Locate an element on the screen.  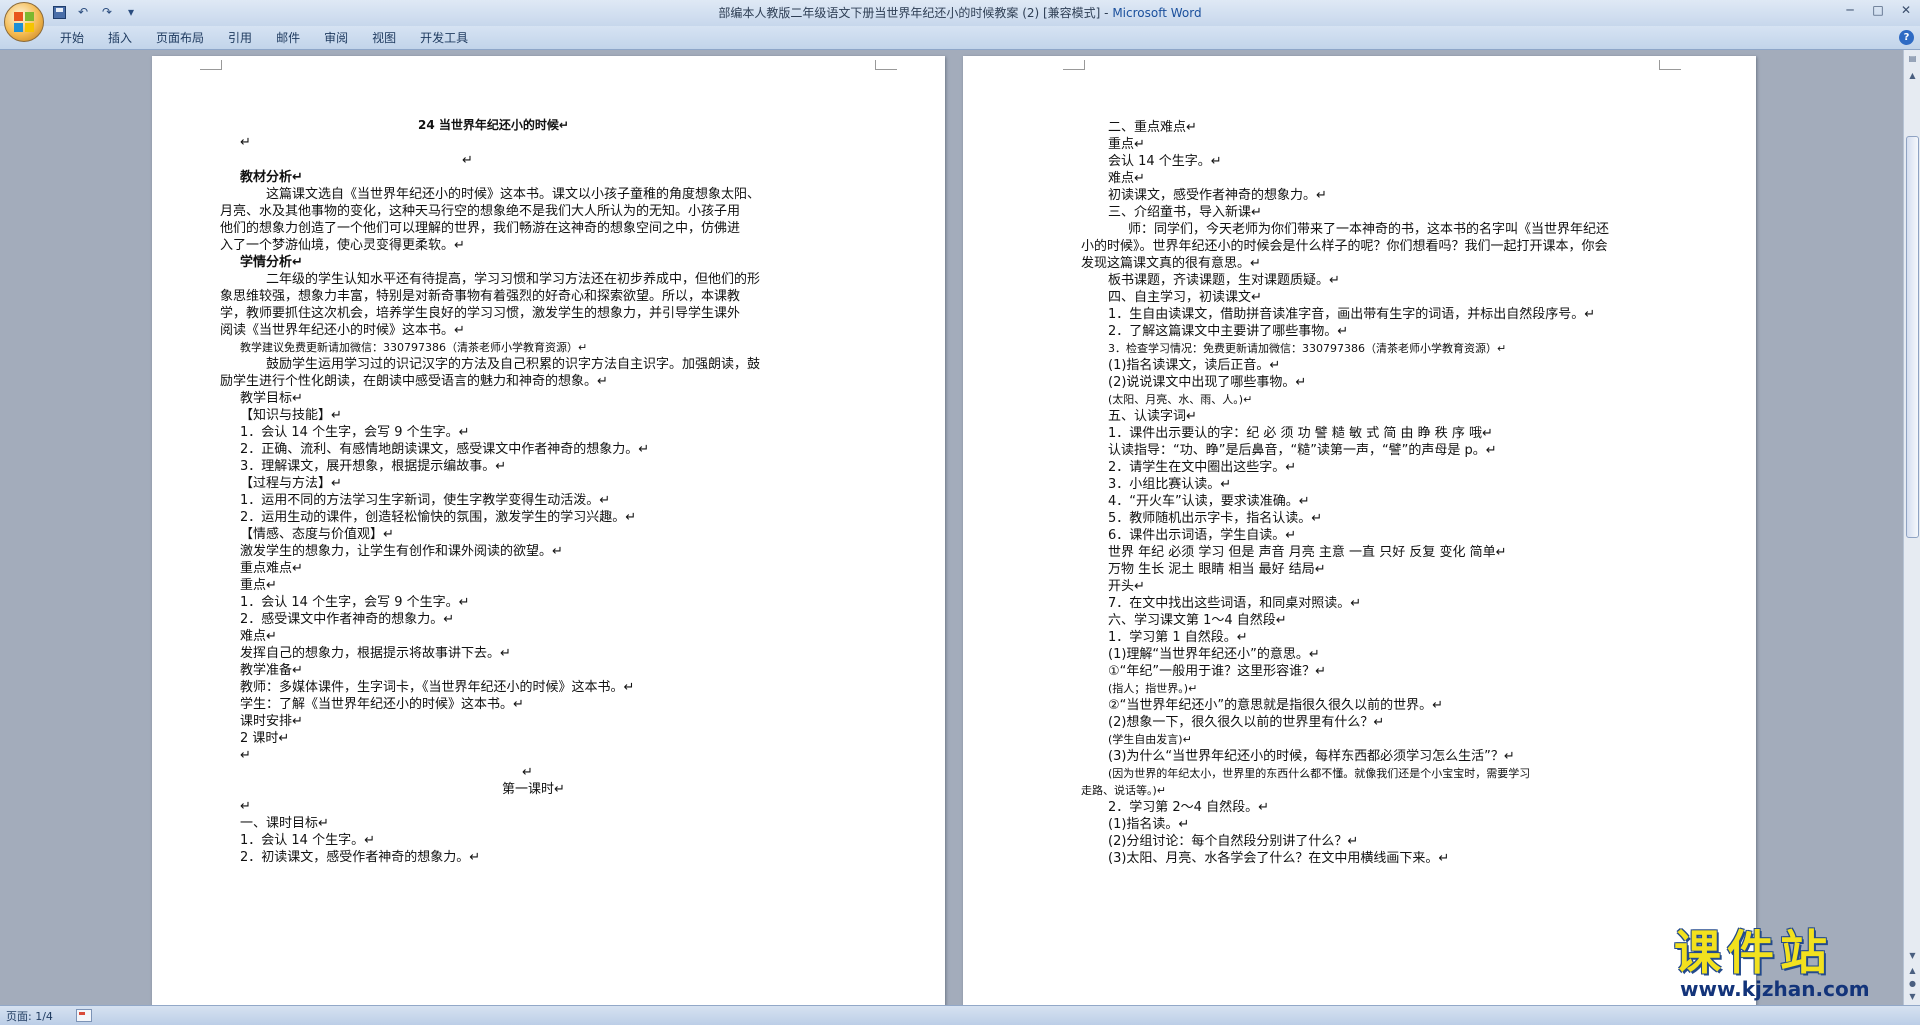
document-line: 2．学习第 2～4 自然段。↵ is located at coordinates (1188, 808).